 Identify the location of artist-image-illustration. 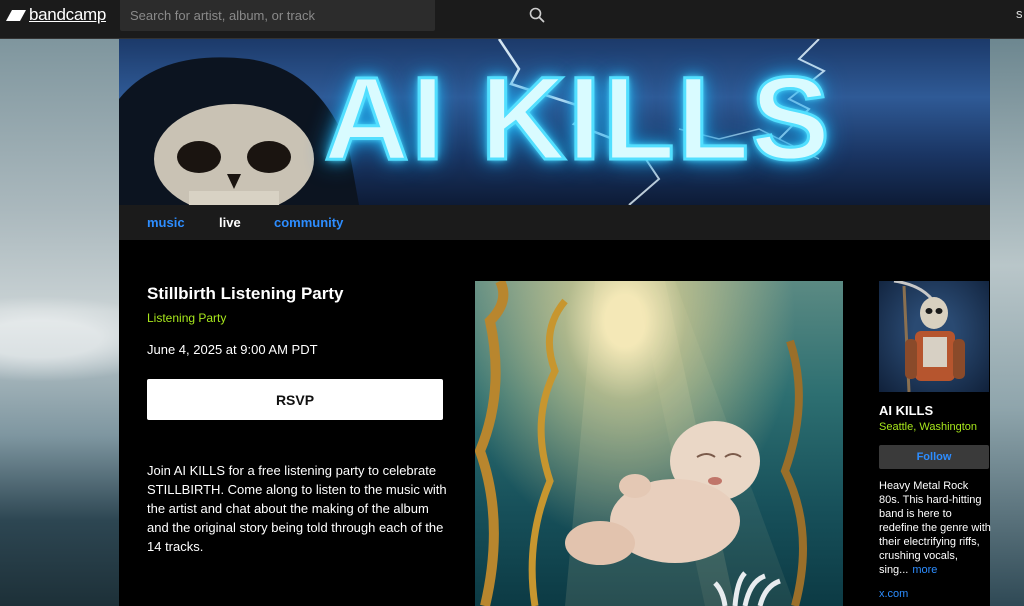
(929, 336).